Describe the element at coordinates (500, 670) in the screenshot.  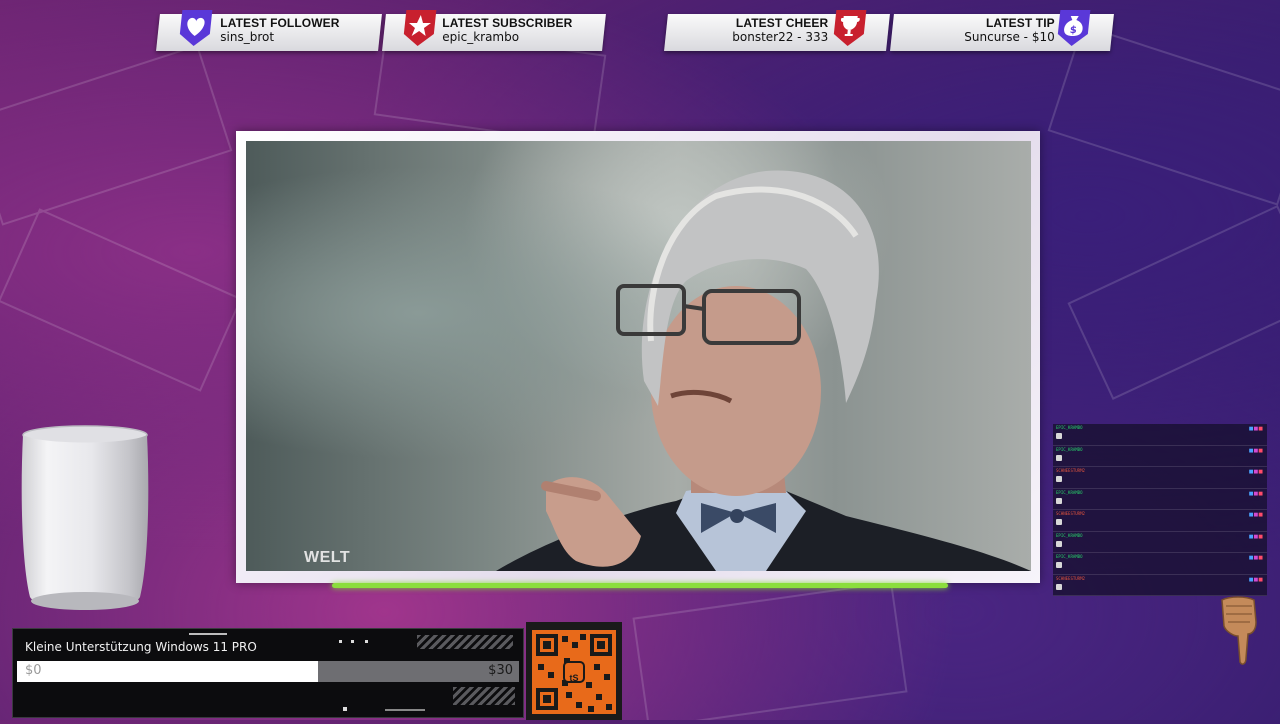
I see `goal-target-amount: $30` at that location.